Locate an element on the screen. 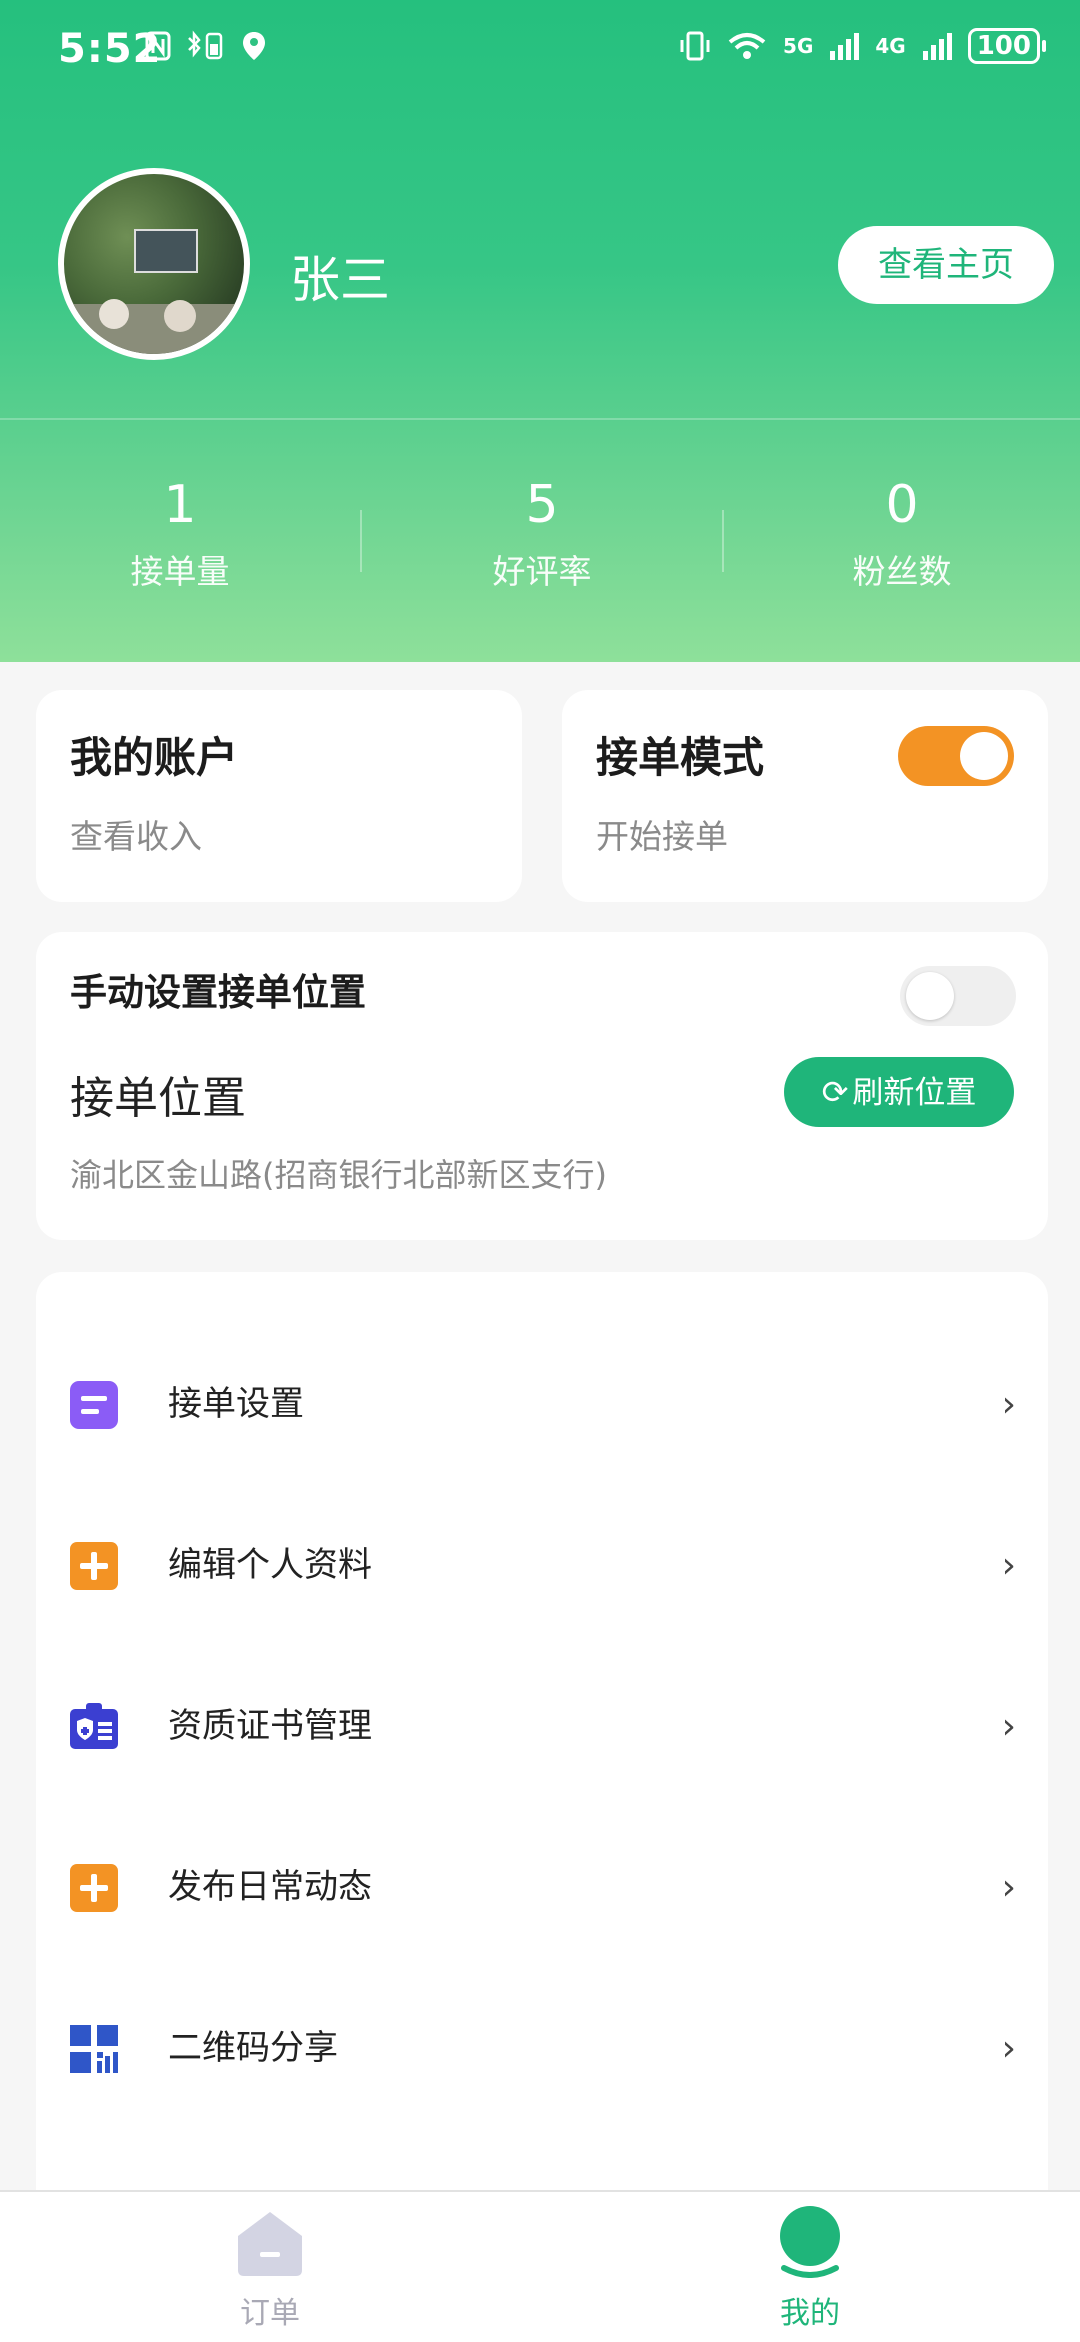 The width and height of the screenshot is (1080, 2342). manual-location-title: 手动设置接单位置 is located at coordinates (218, 992).